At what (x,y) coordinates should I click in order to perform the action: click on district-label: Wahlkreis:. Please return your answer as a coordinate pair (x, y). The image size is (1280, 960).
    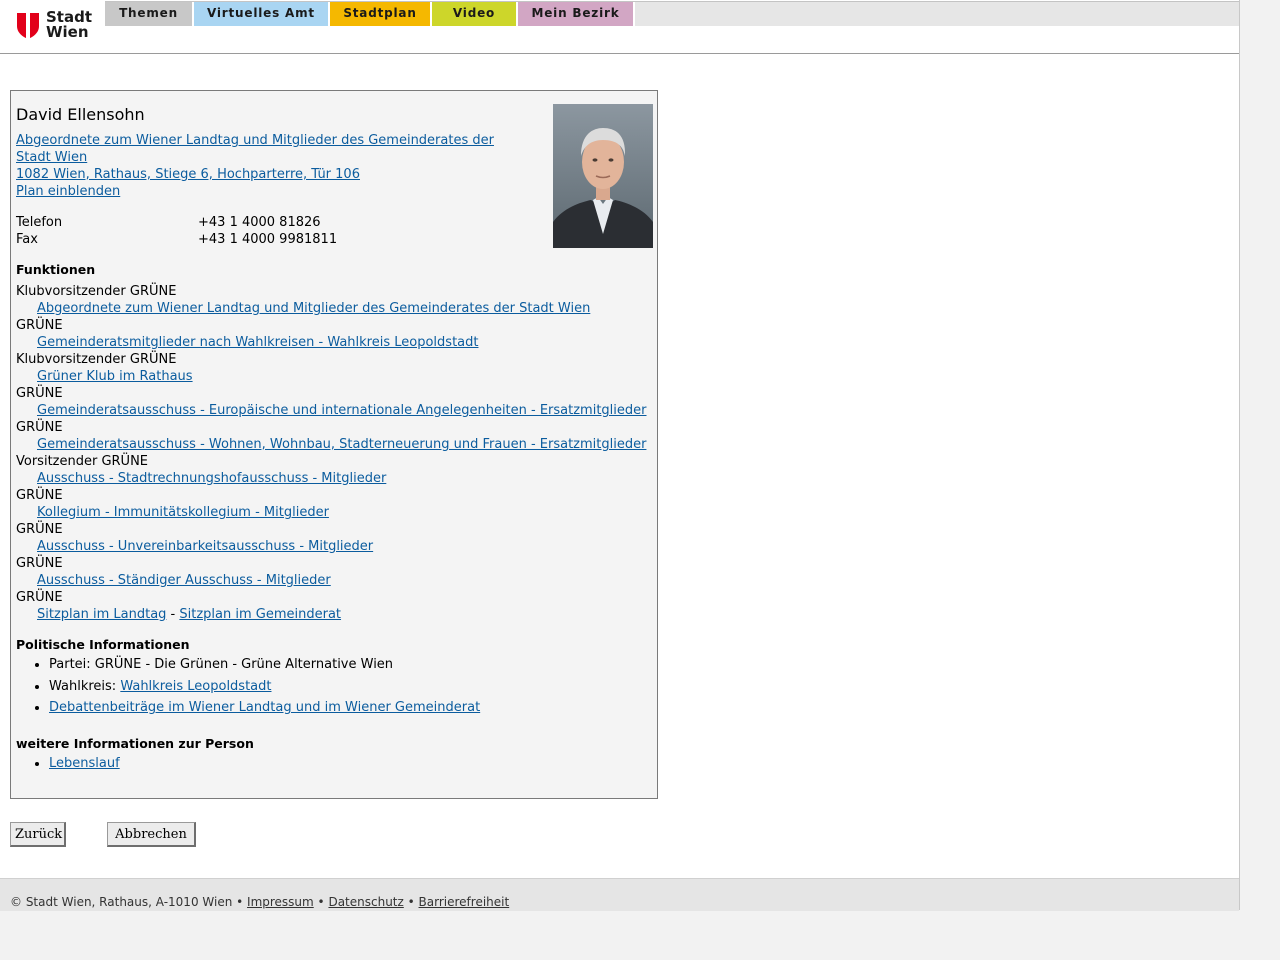
    Looking at the image, I should click on (85, 686).